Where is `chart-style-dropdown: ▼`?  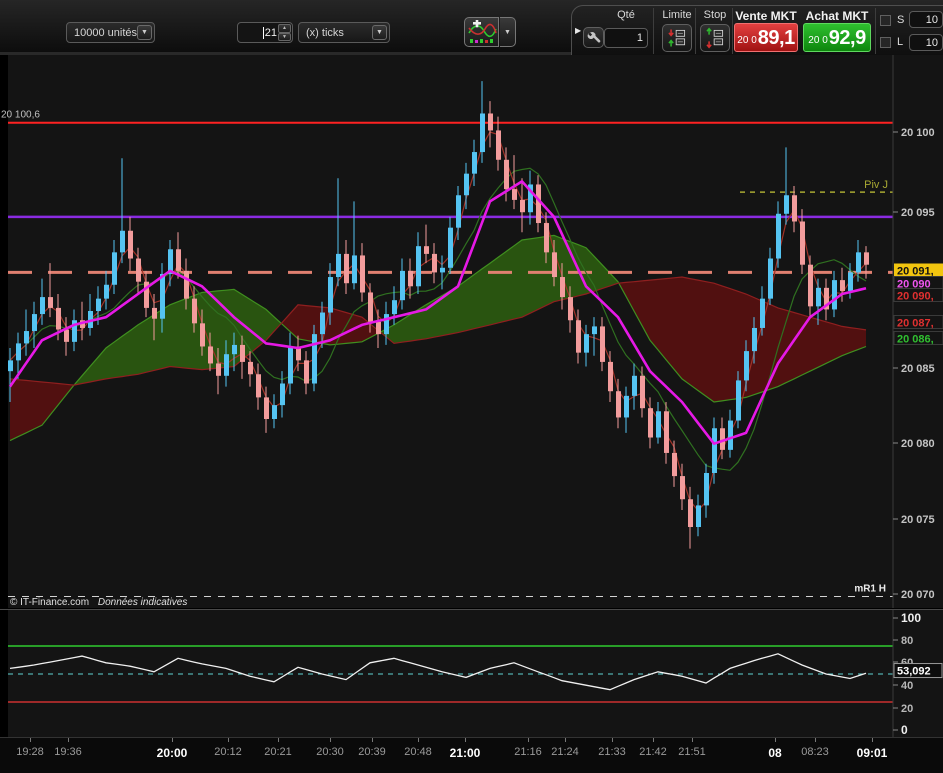 chart-style-dropdown: ▼ is located at coordinates (508, 32).